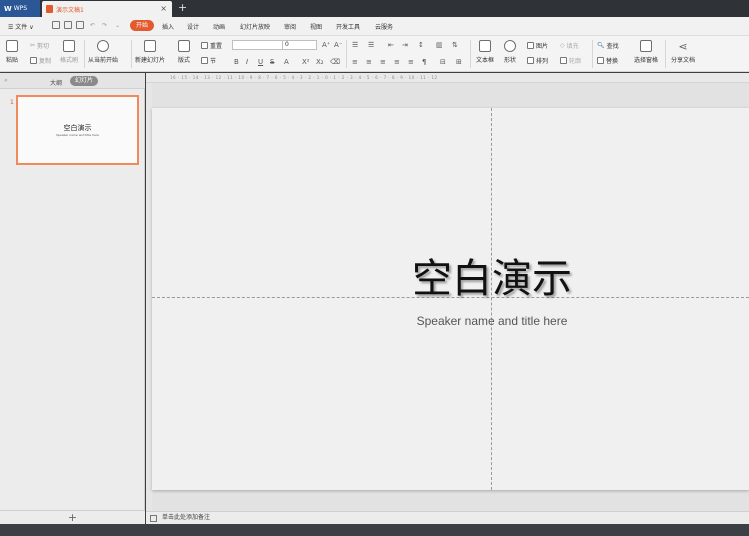 This screenshot has width=749, height=536. What do you see at coordinates (272, 62) in the screenshot?
I see `strikethrough-icon: S` at bounding box center [272, 62].